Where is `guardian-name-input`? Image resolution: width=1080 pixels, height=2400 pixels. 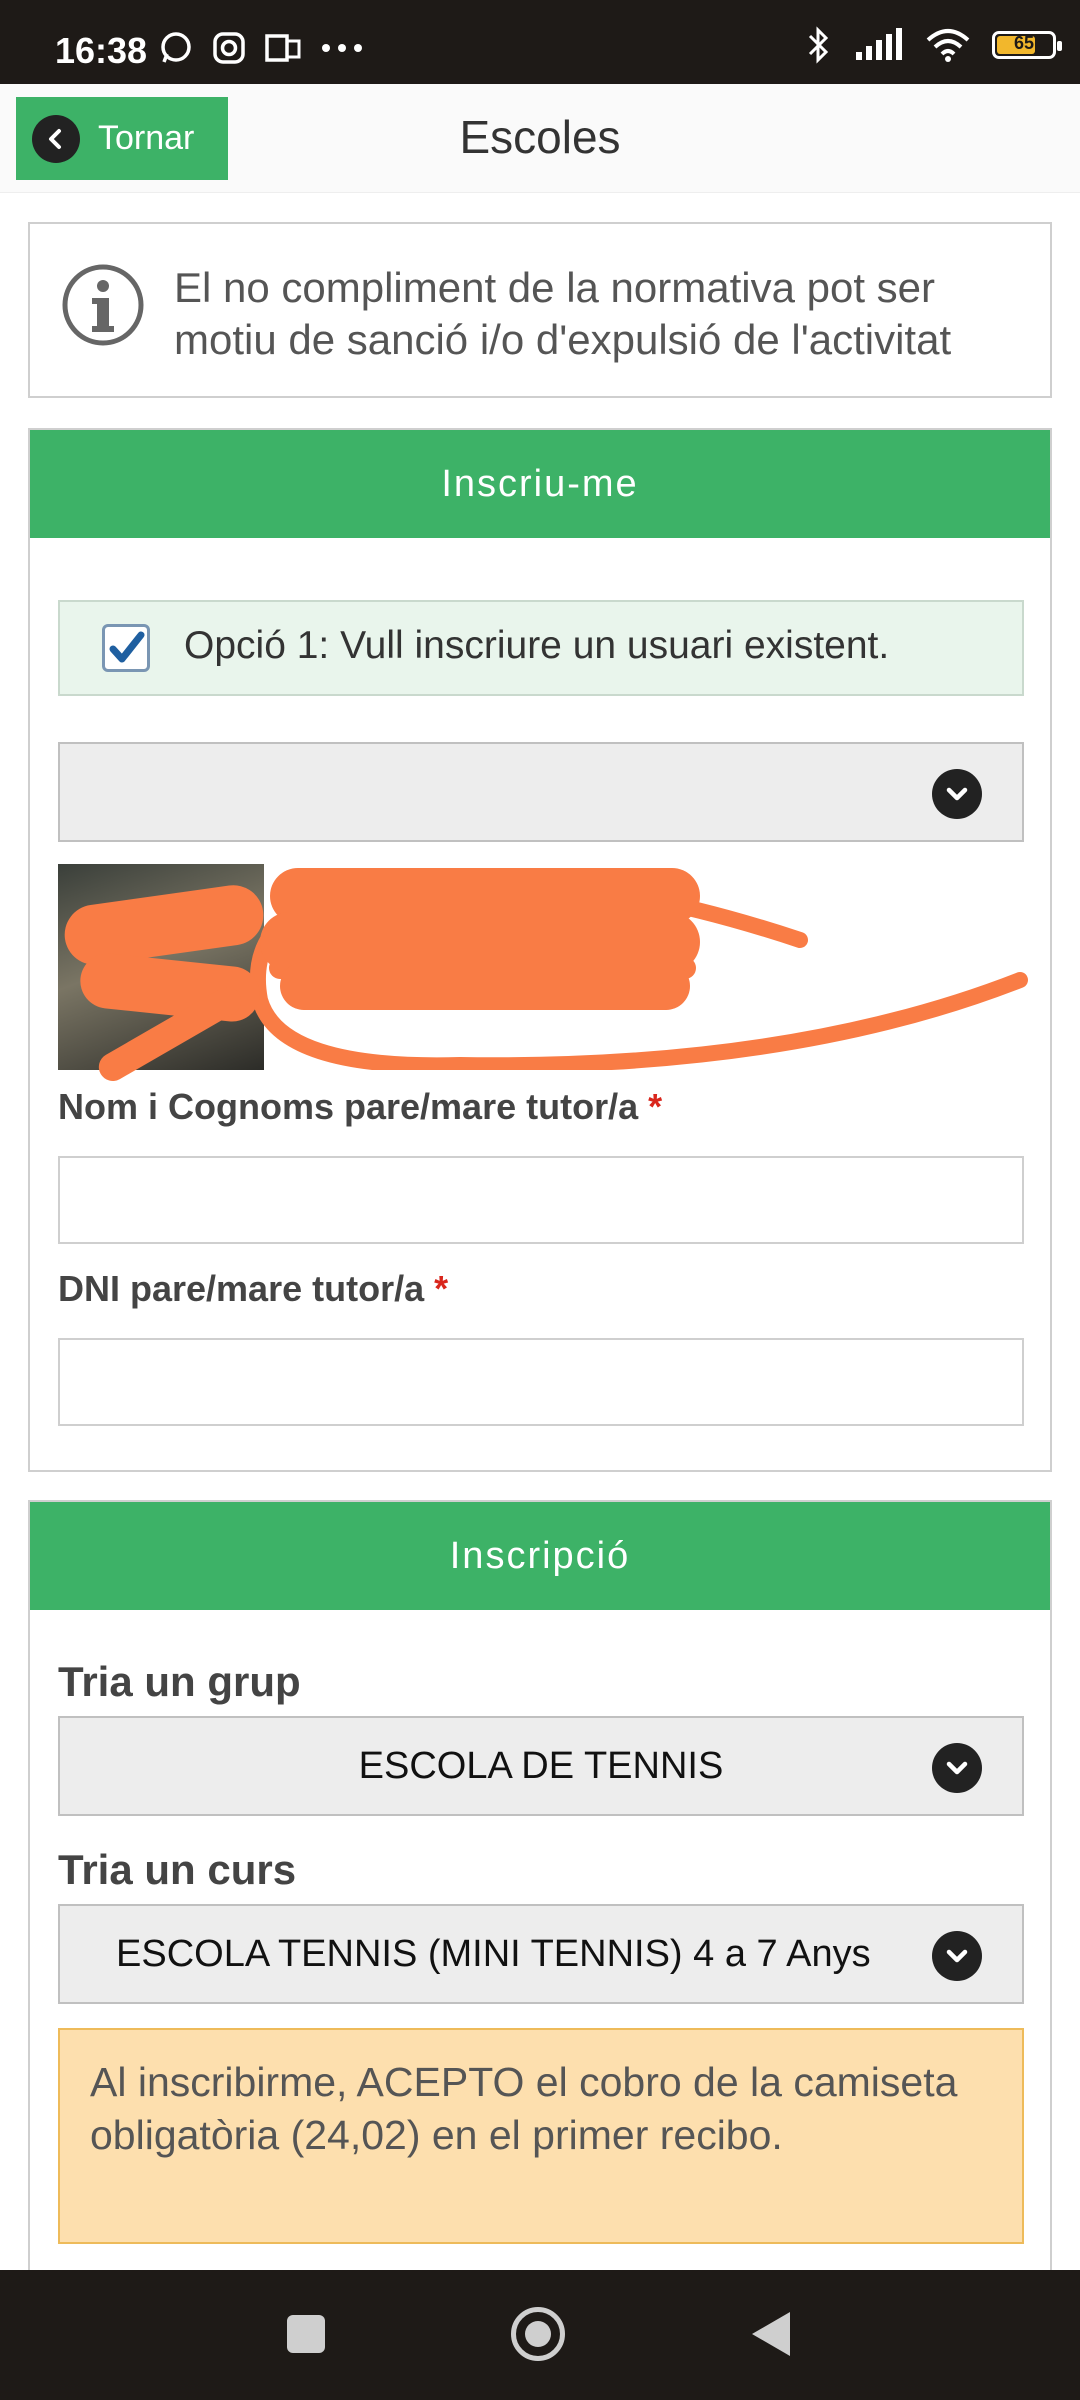 guardian-name-input is located at coordinates (541, 1200).